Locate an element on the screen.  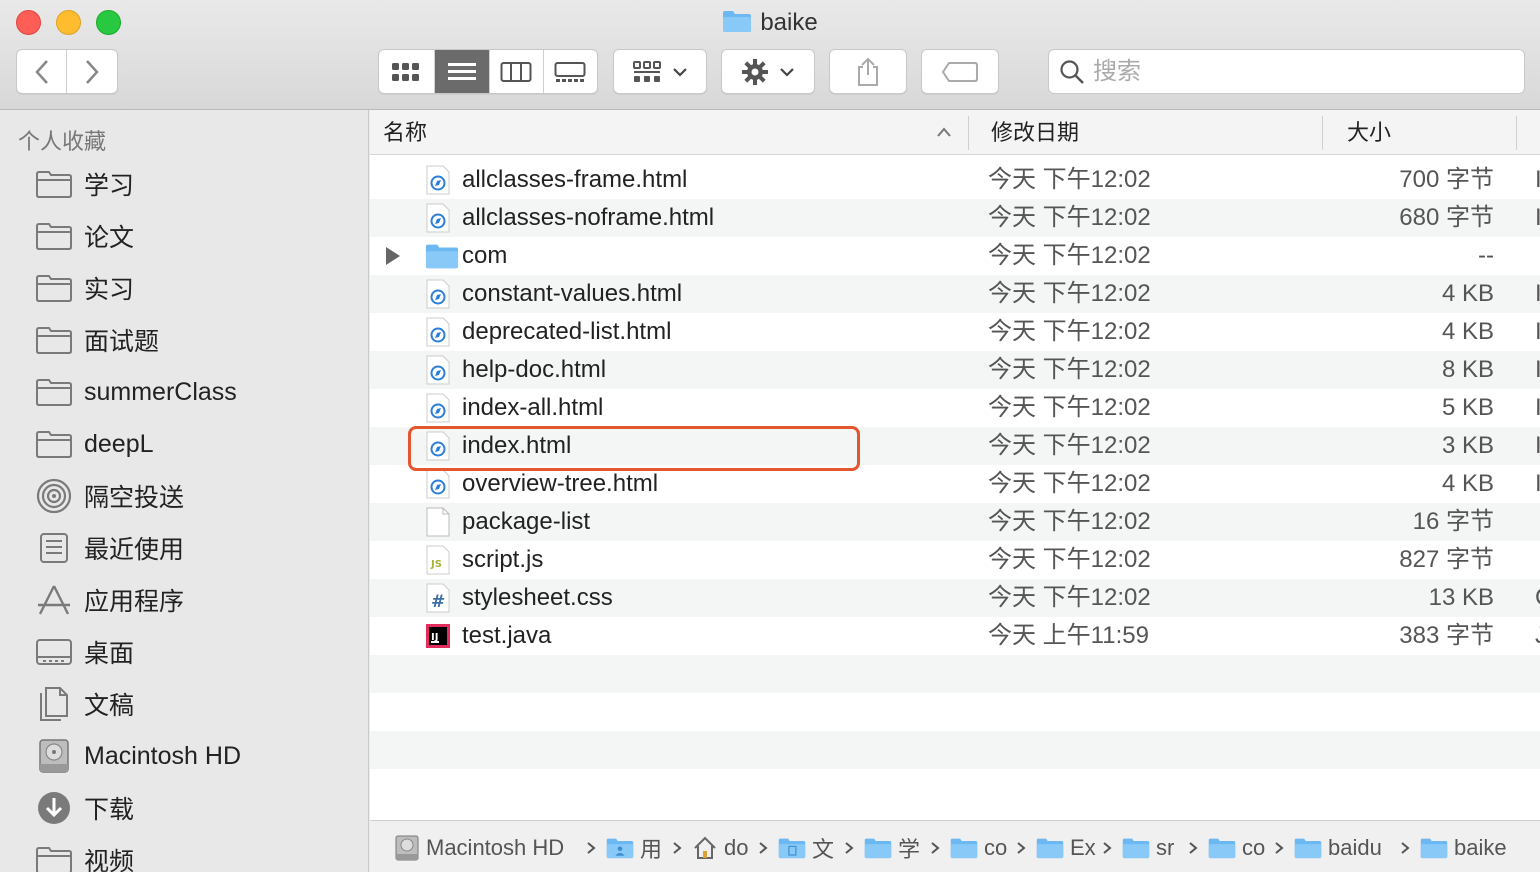
path-crumb: baike is located at coordinates (1463, 848).